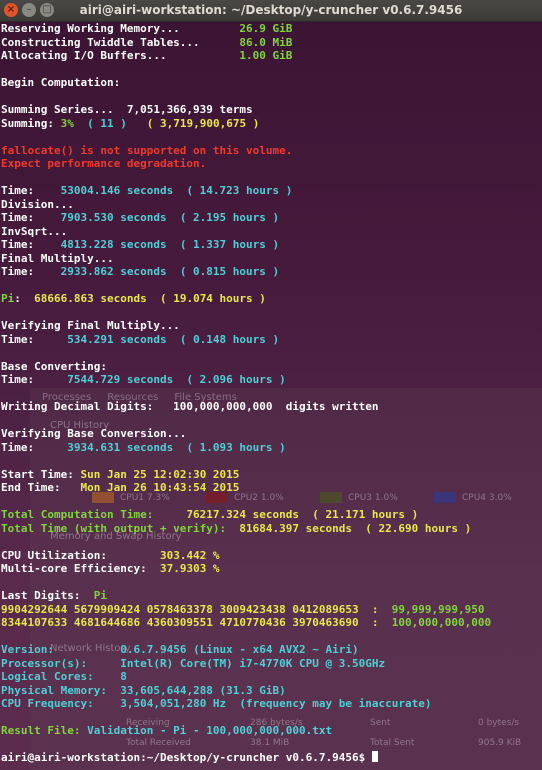 This screenshot has width=542, height=770. What do you see at coordinates (271, 124) in the screenshot?
I see `terminal-line: Summing: 3% ( 11 ) ( 3,719,900,675 )` at bounding box center [271, 124].